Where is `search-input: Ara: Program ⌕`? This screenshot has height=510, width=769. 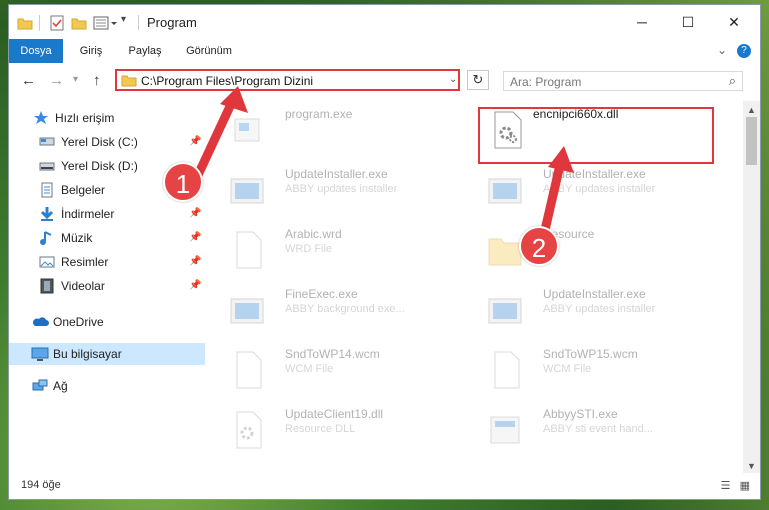
search-input: Ara: Program ⌕ is located at coordinates (623, 81).